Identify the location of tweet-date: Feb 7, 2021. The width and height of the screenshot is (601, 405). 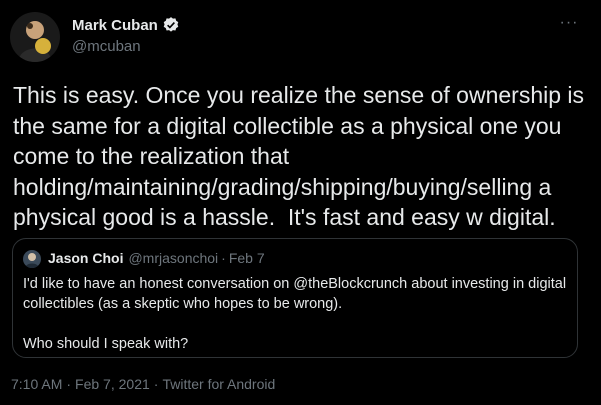
(112, 384).